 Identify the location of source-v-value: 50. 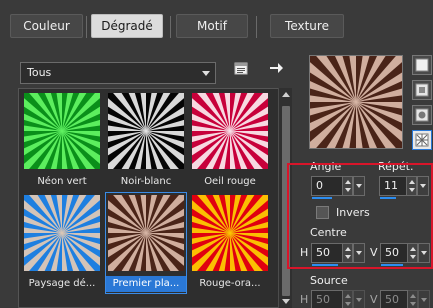
(392, 299).